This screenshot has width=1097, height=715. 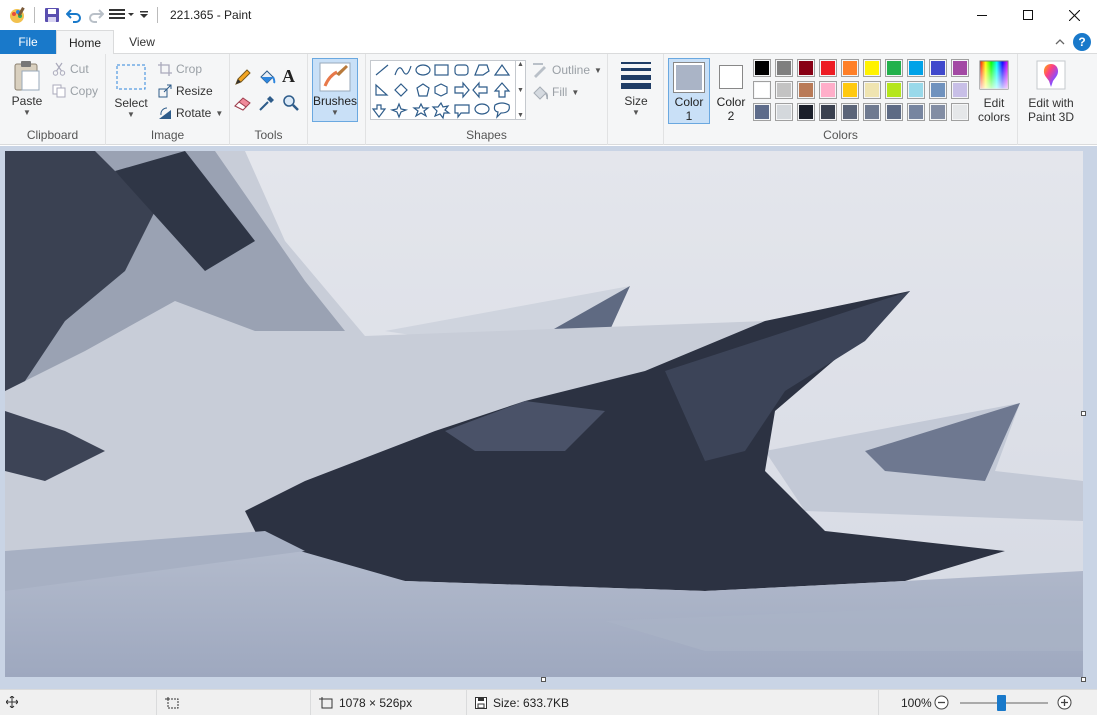 What do you see at coordinates (144, 15) in the screenshot?
I see `customize-toolbar-icon` at bounding box center [144, 15].